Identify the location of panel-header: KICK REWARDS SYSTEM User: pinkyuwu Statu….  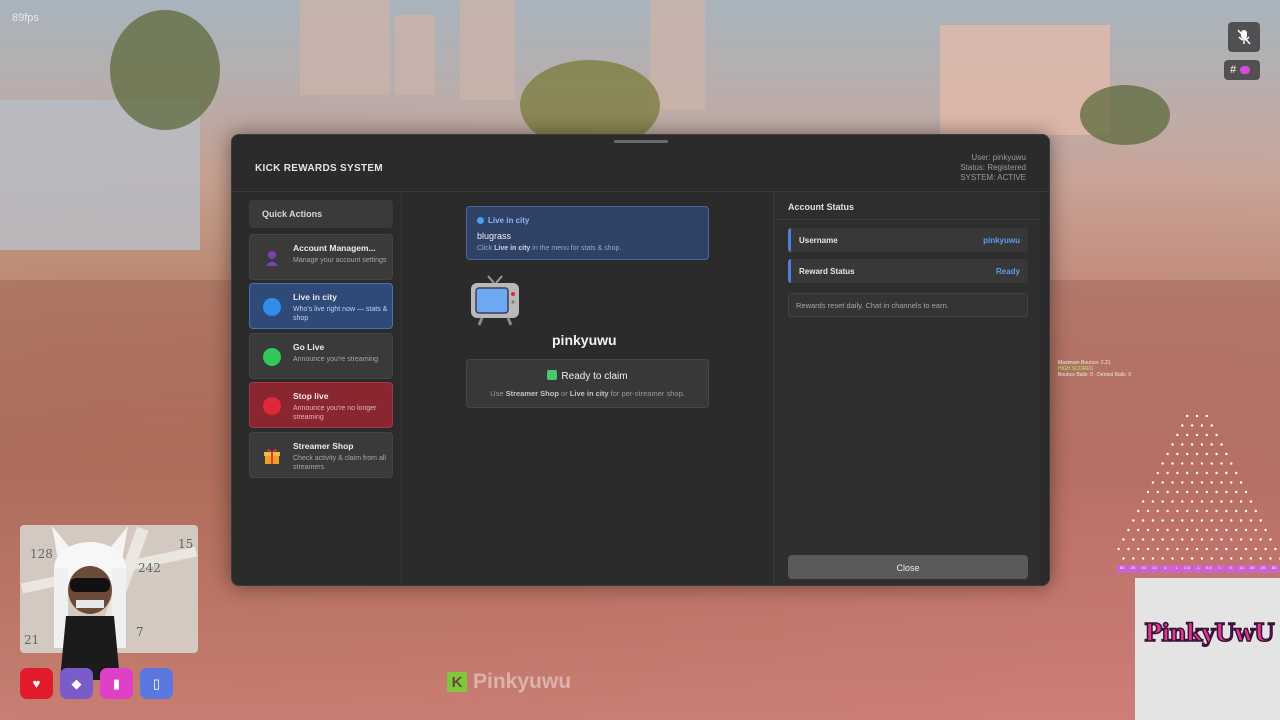
(640, 163).